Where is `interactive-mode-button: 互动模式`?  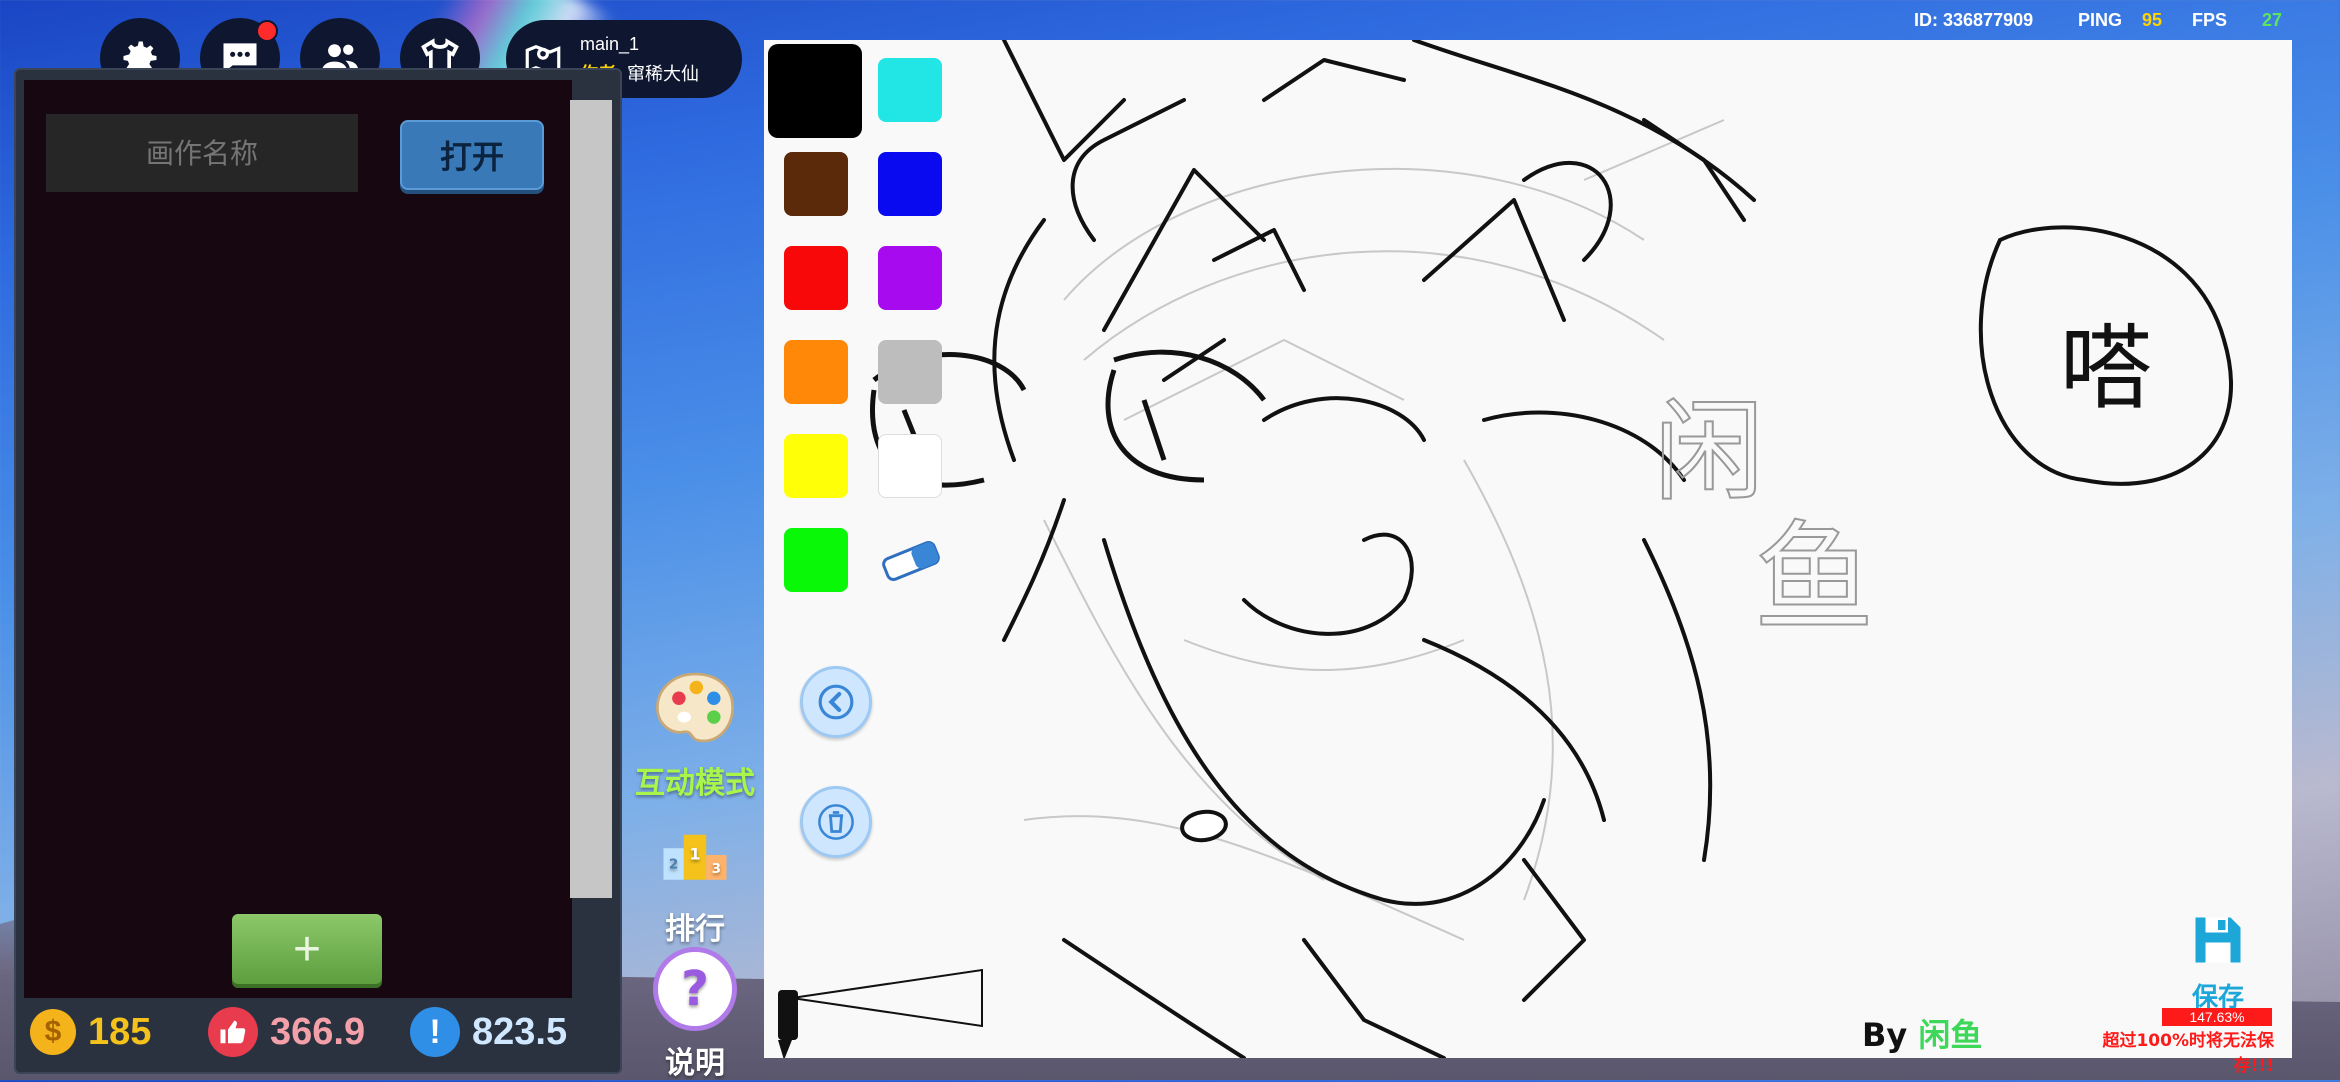 interactive-mode-button: 互动模式 is located at coordinates (695, 733).